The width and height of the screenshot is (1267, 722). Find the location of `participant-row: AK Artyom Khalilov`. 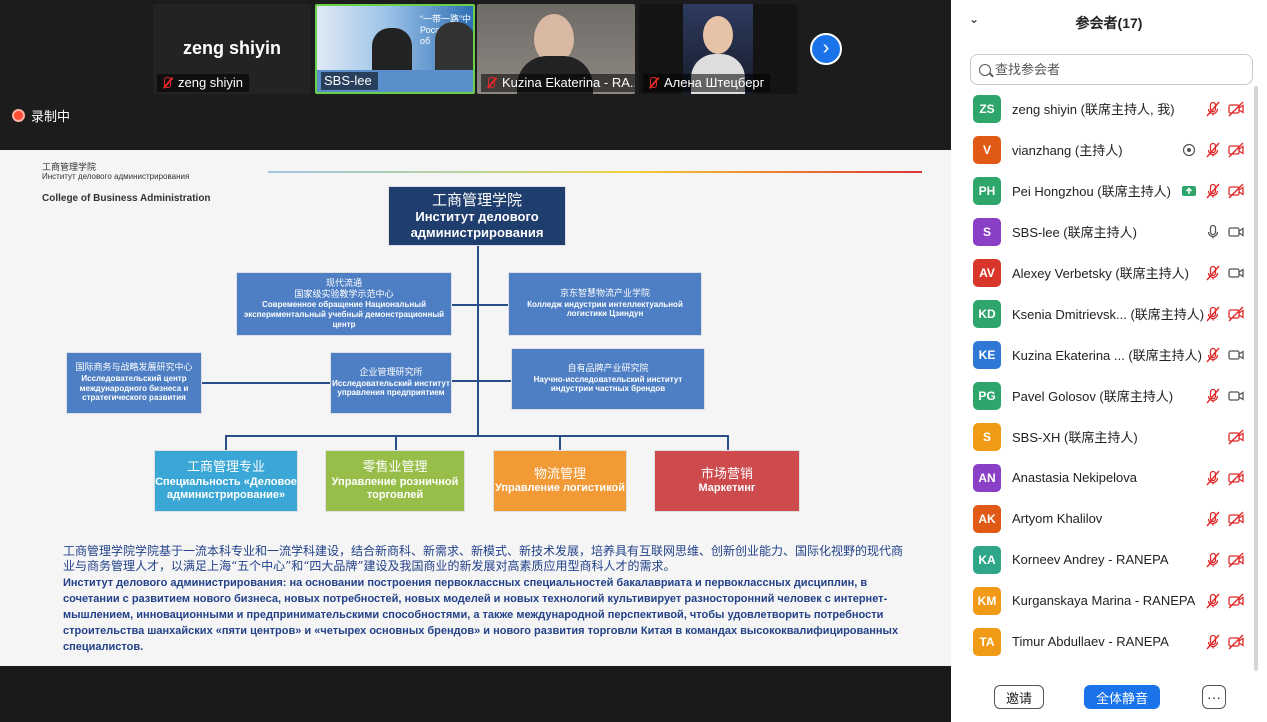

participant-row: AK Artyom Khalilov is located at coordinates (1109, 518).